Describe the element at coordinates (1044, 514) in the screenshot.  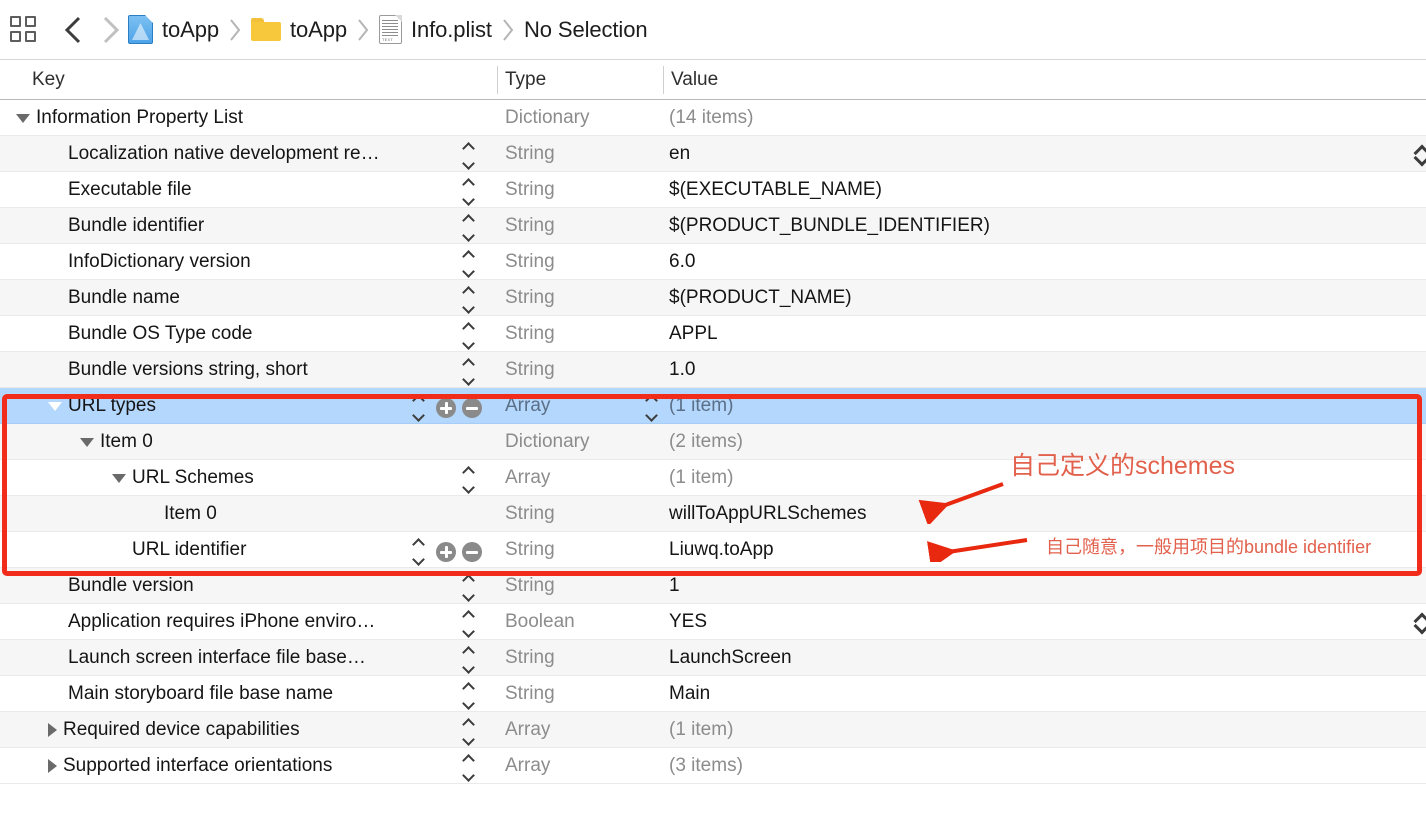
I see `row-value-cell: willToAppURLSchemes` at that location.